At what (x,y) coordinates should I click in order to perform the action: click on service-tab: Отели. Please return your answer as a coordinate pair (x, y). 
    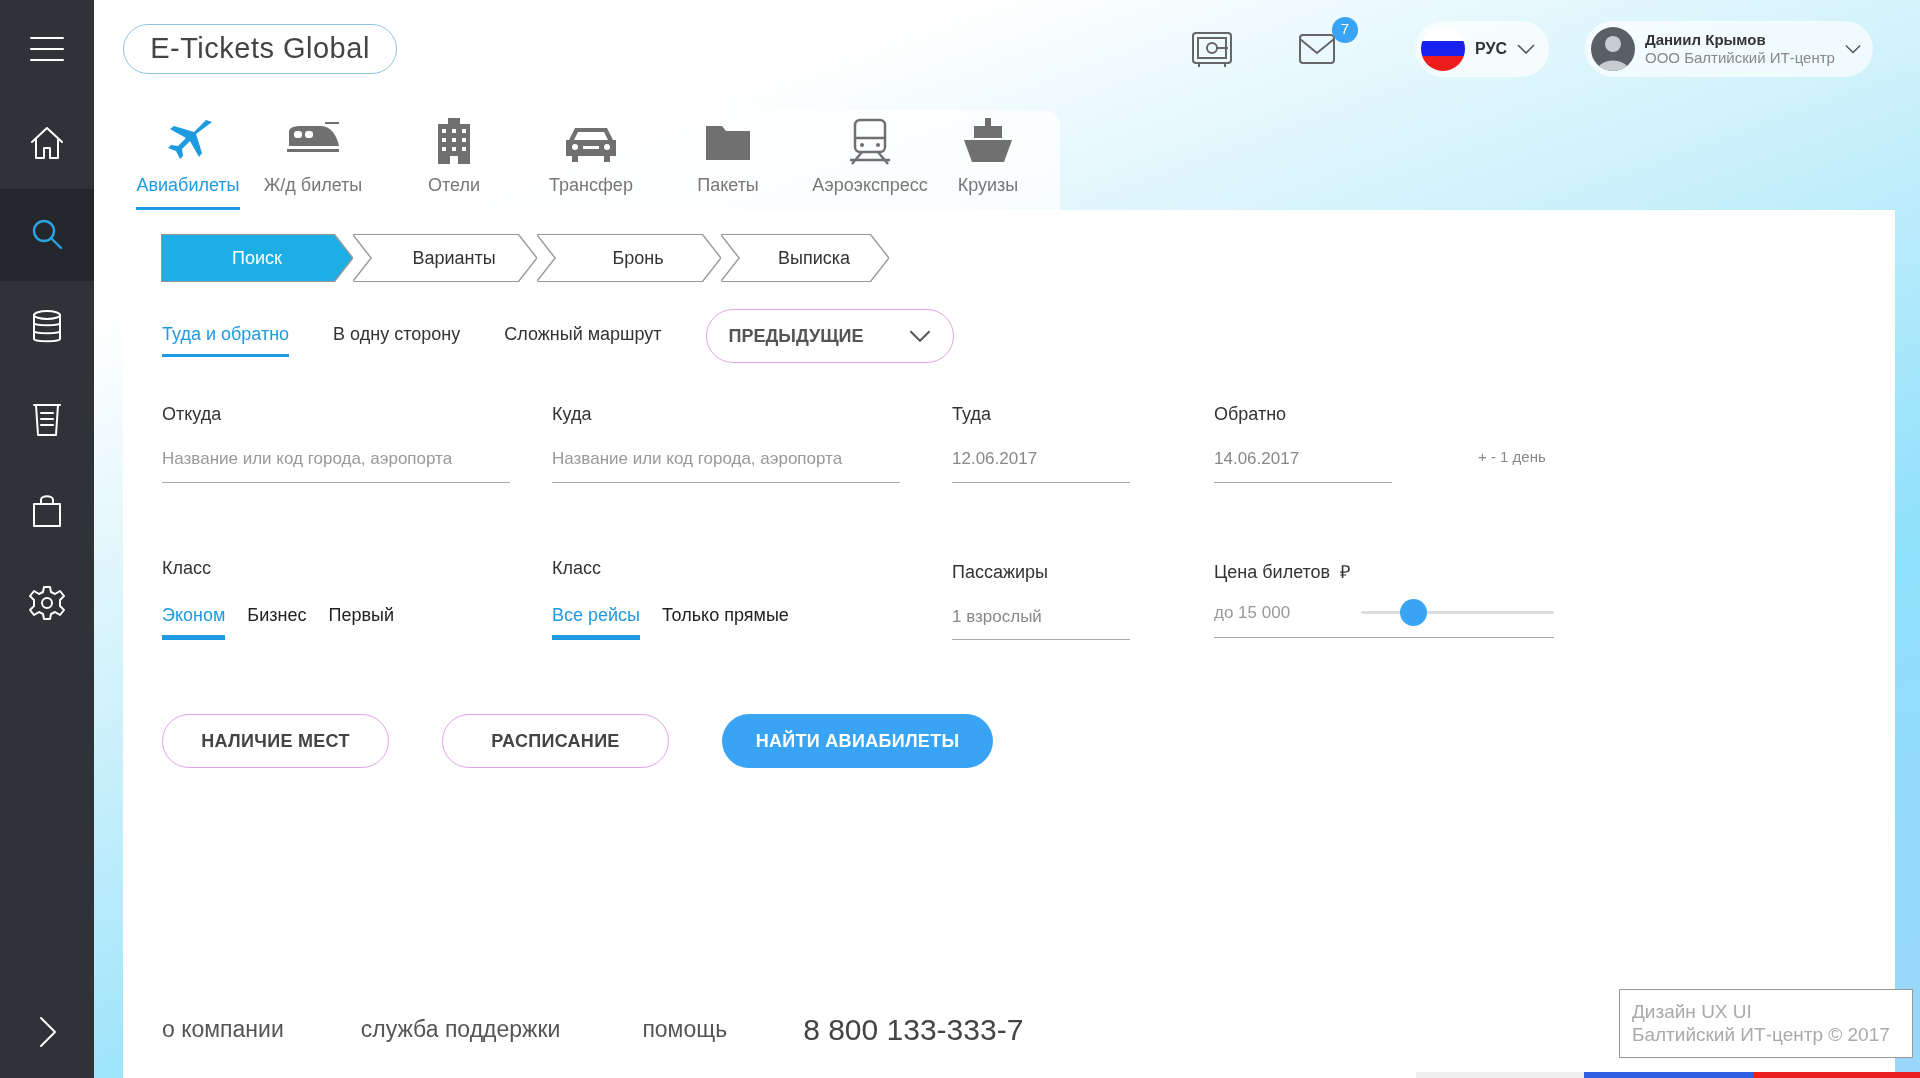
    Looking at the image, I should click on (454, 160).